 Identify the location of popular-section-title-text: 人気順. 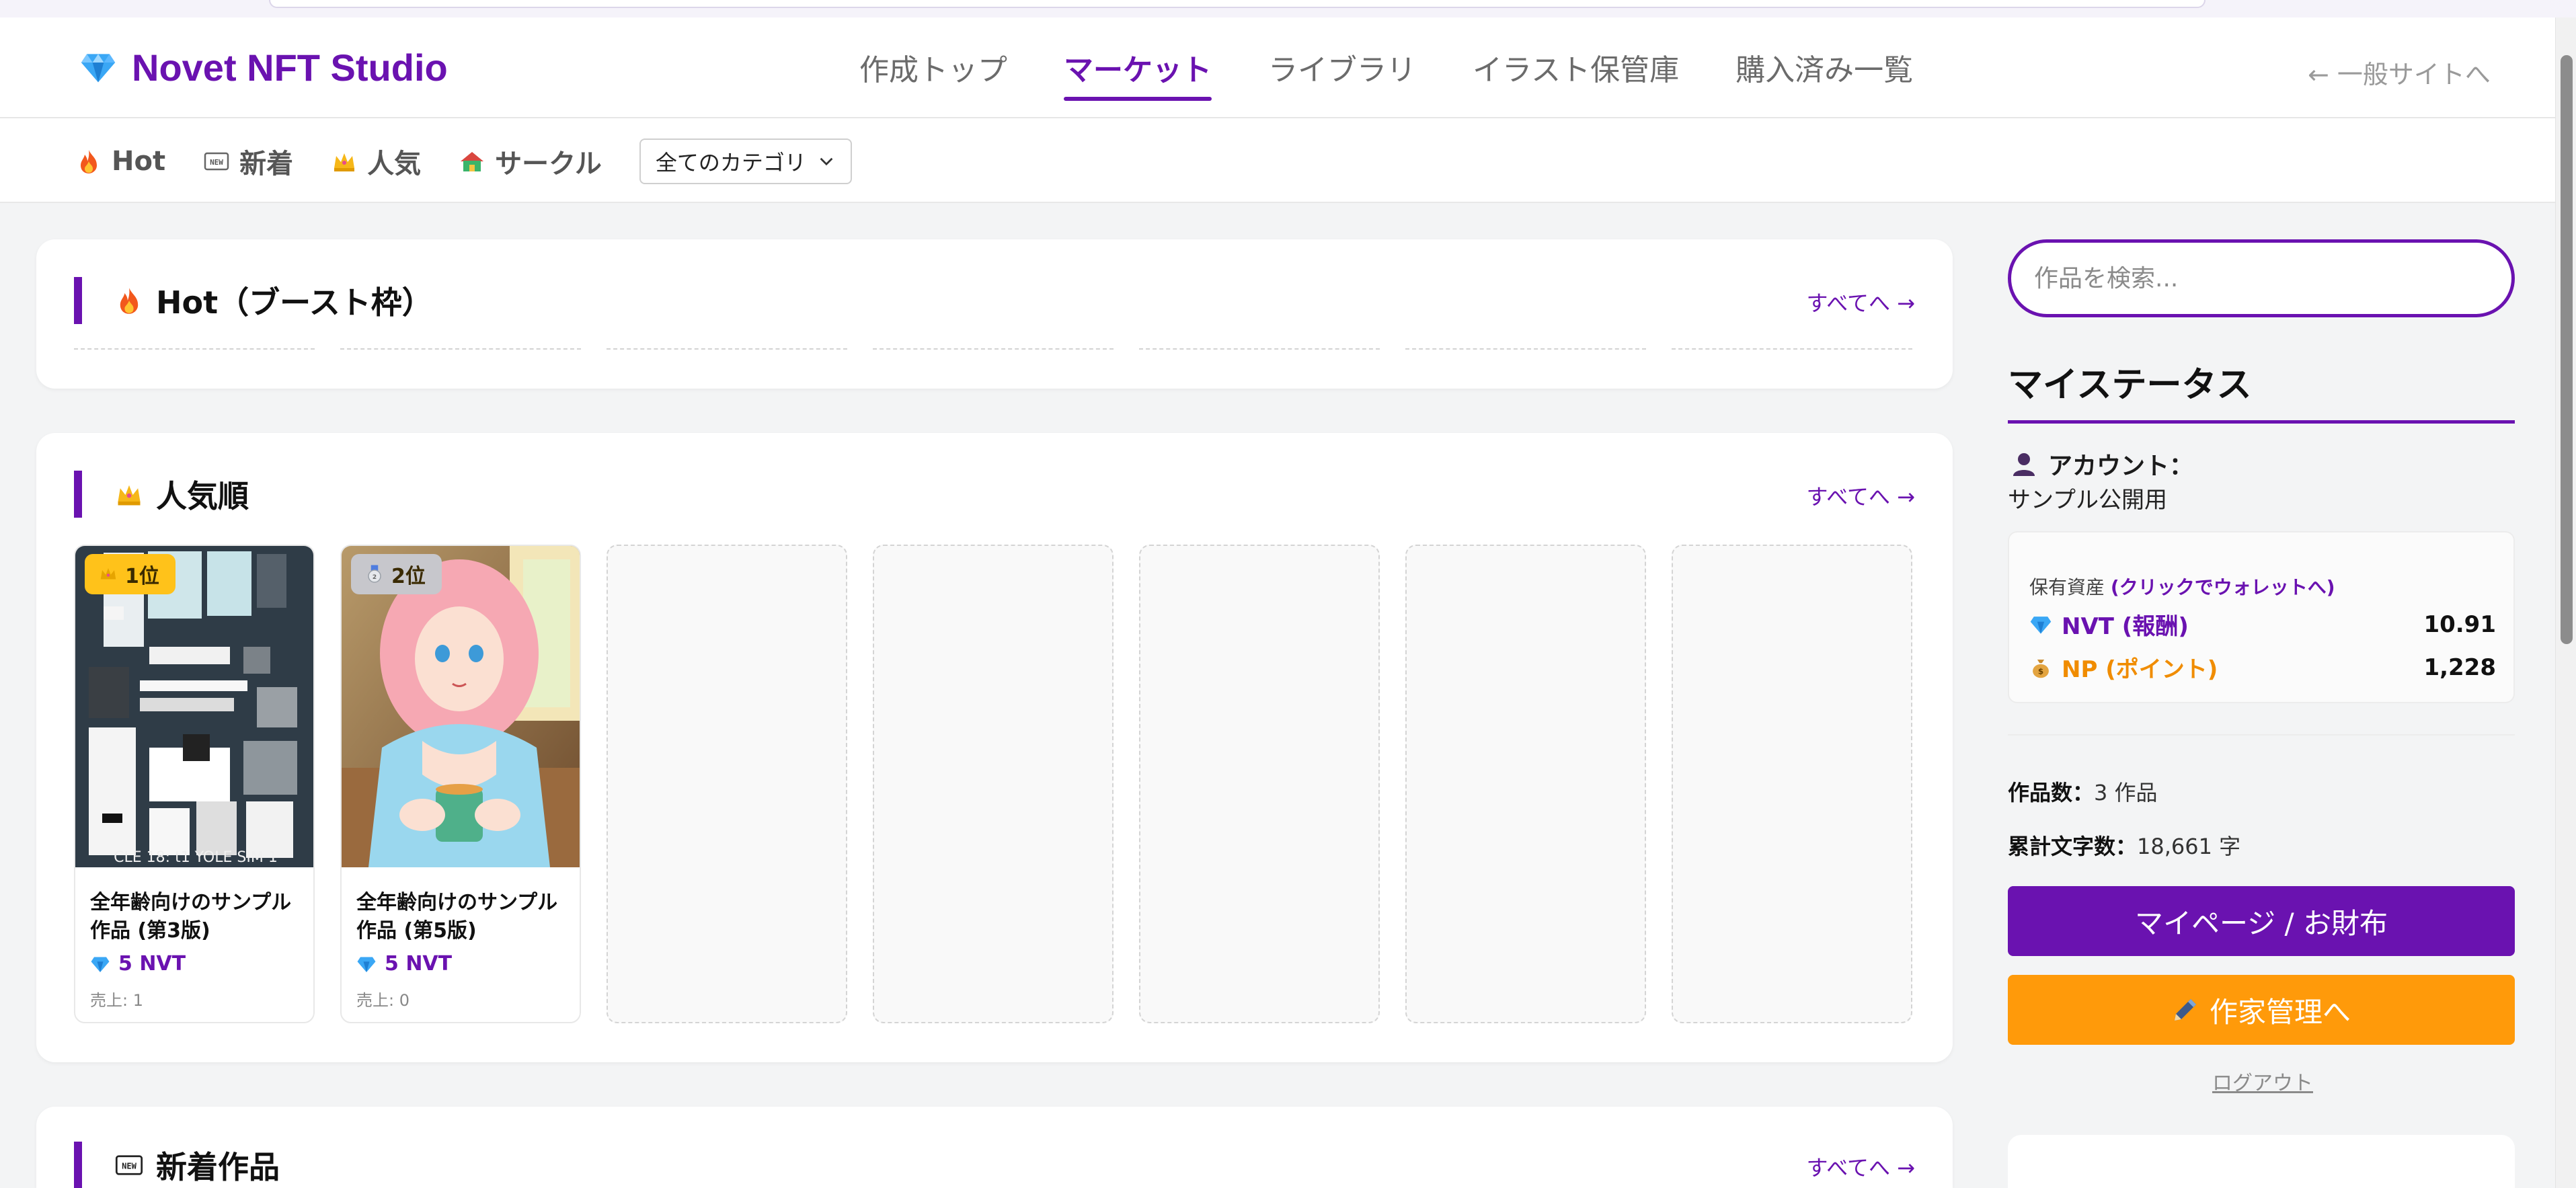
(203, 496).